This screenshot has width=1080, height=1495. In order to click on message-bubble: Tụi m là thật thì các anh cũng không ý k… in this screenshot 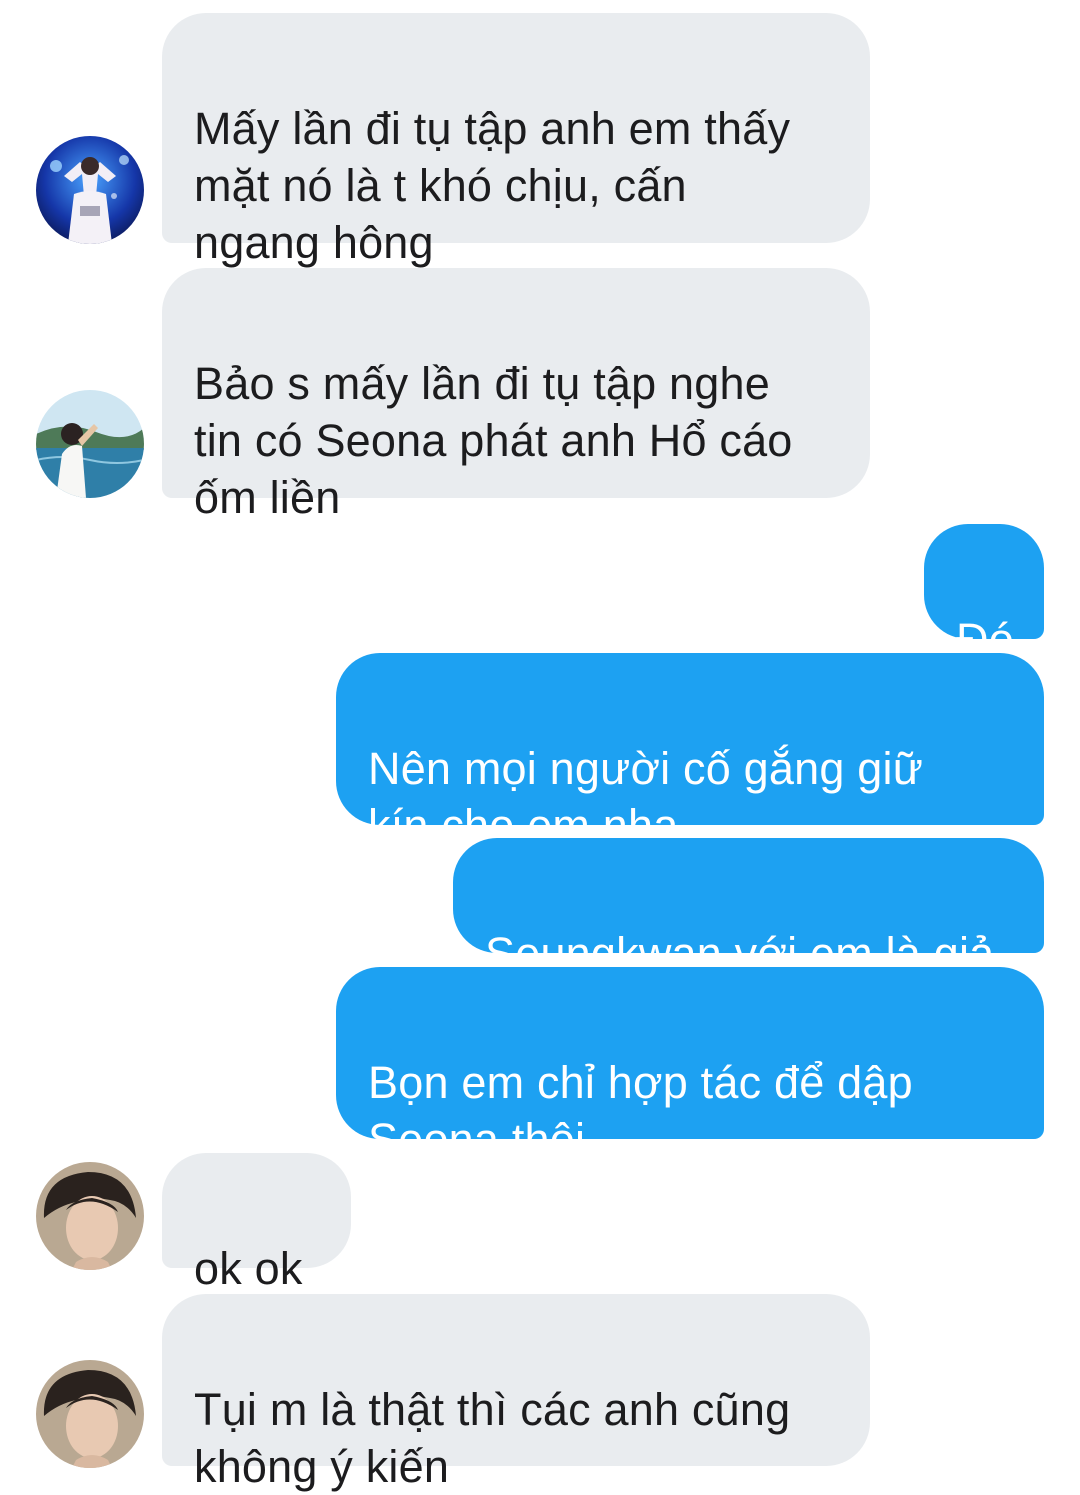, I will do `click(516, 1393)`.